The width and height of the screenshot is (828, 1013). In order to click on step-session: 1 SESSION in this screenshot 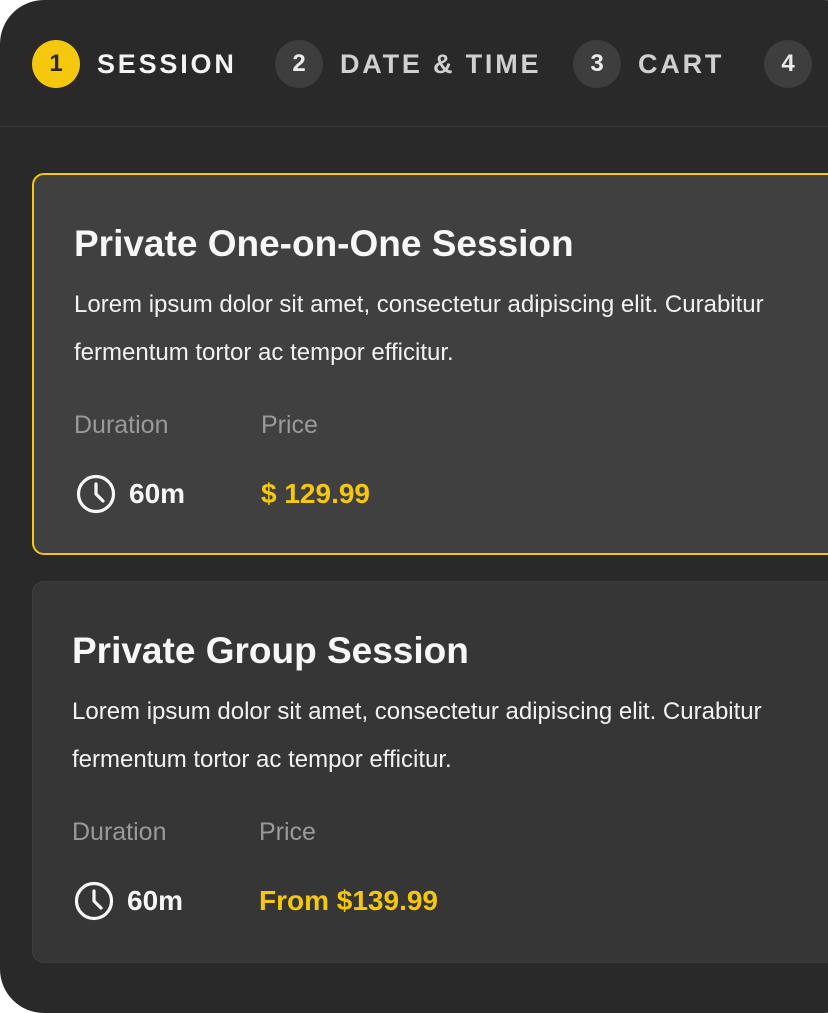, I will do `click(134, 64)`.